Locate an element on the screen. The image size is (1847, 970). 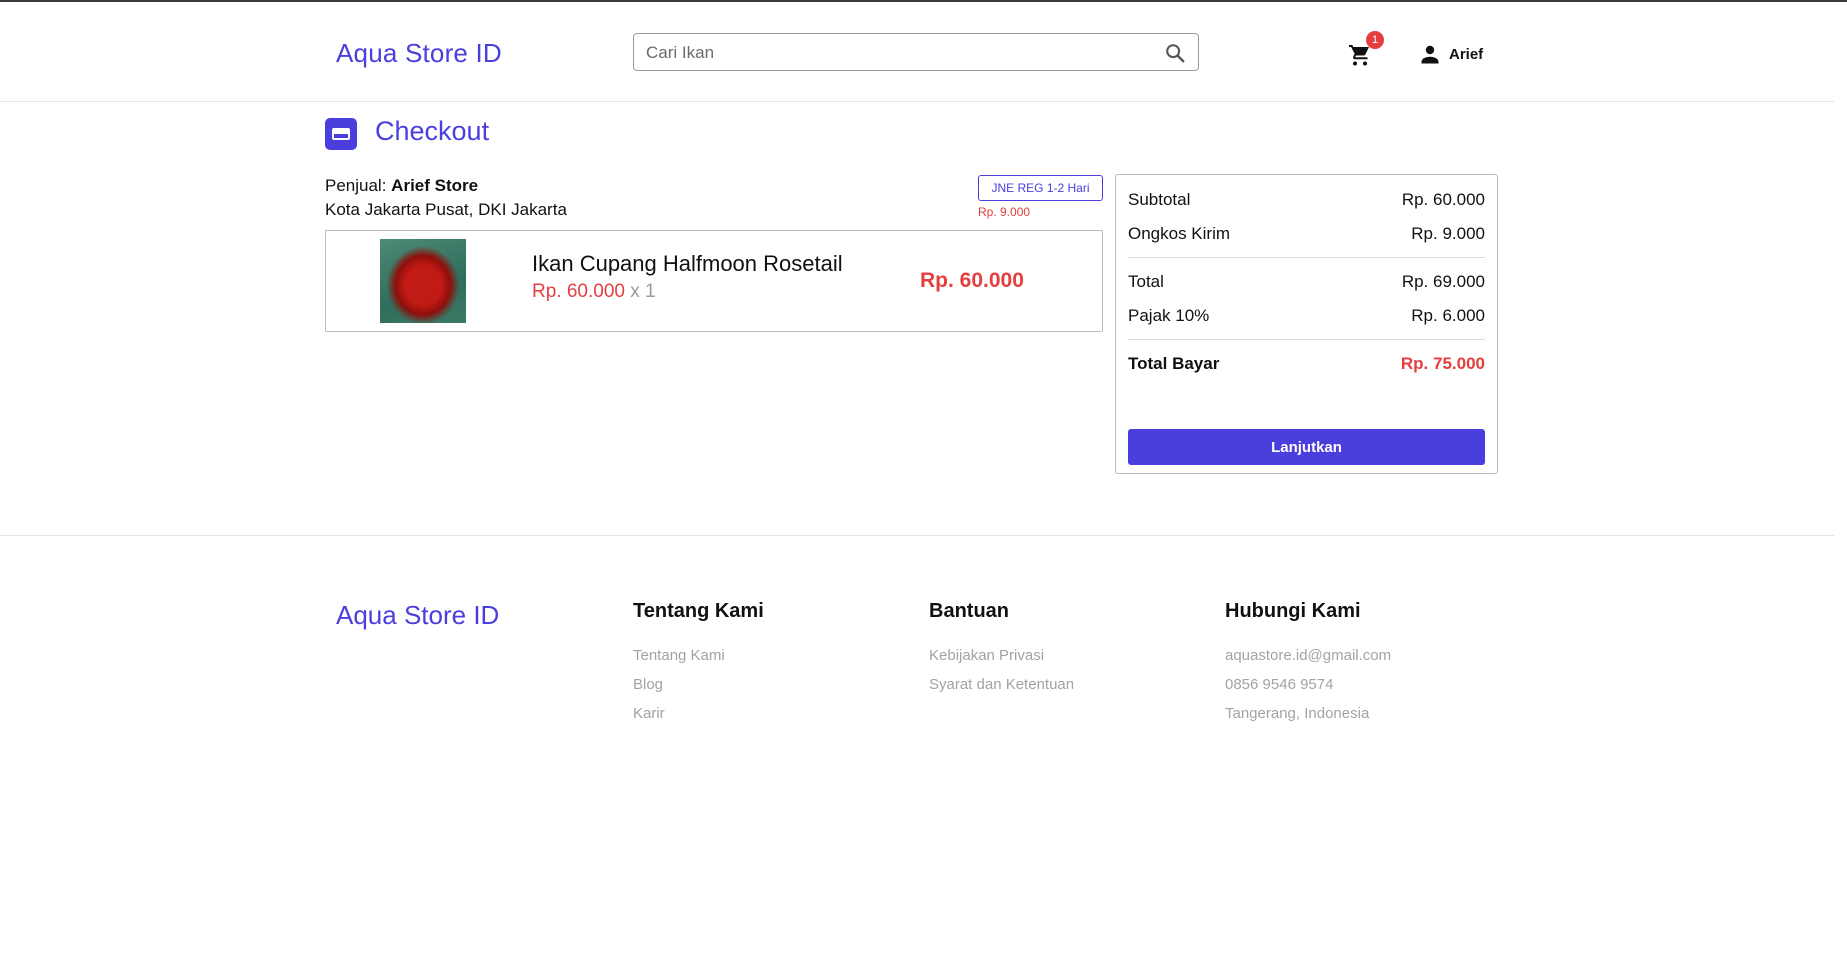
tax-row: Pajak 10% Rp. 6.000 is located at coordinates (1306, 316).